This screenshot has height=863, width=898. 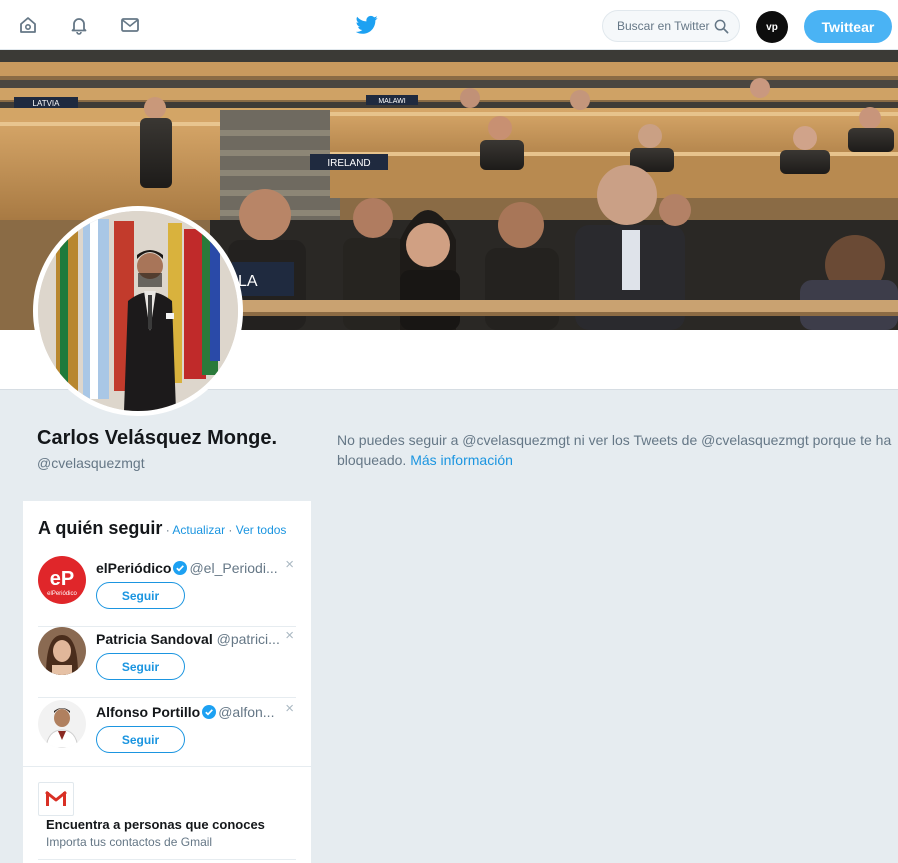 What do you see at coordinates (130, 25) in the screenshot?
I see `envelope-icon` at bounding box center [130, 25].